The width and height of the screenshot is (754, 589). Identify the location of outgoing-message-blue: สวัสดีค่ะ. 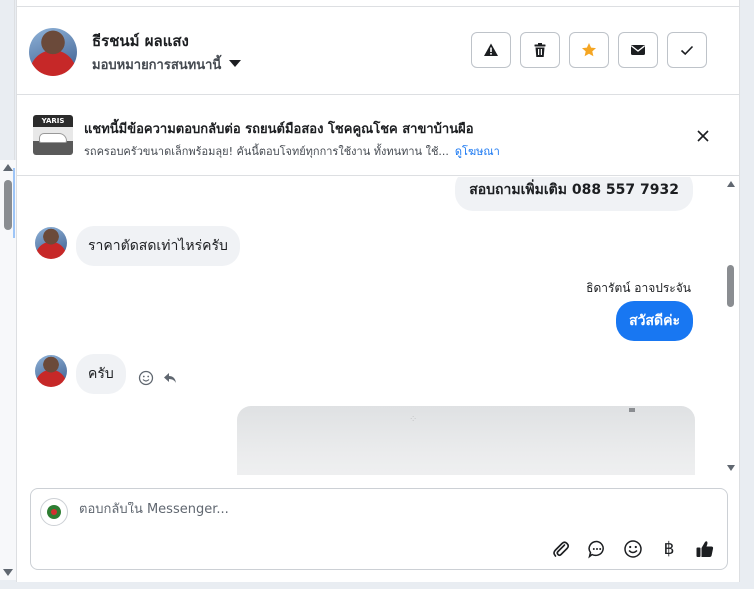
(654, 321).